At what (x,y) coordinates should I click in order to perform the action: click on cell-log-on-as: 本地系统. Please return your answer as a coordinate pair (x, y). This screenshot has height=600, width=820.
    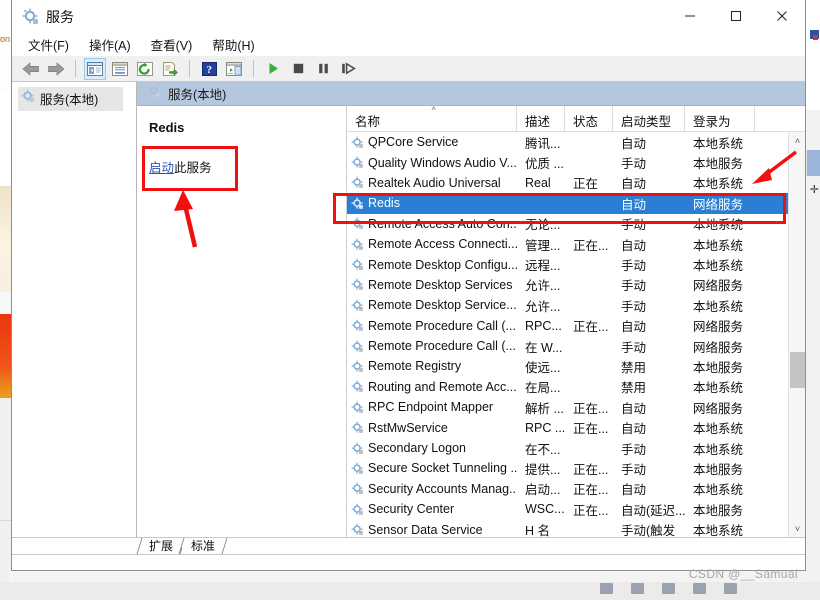
    Looking at the image, I should click on (718, 266).